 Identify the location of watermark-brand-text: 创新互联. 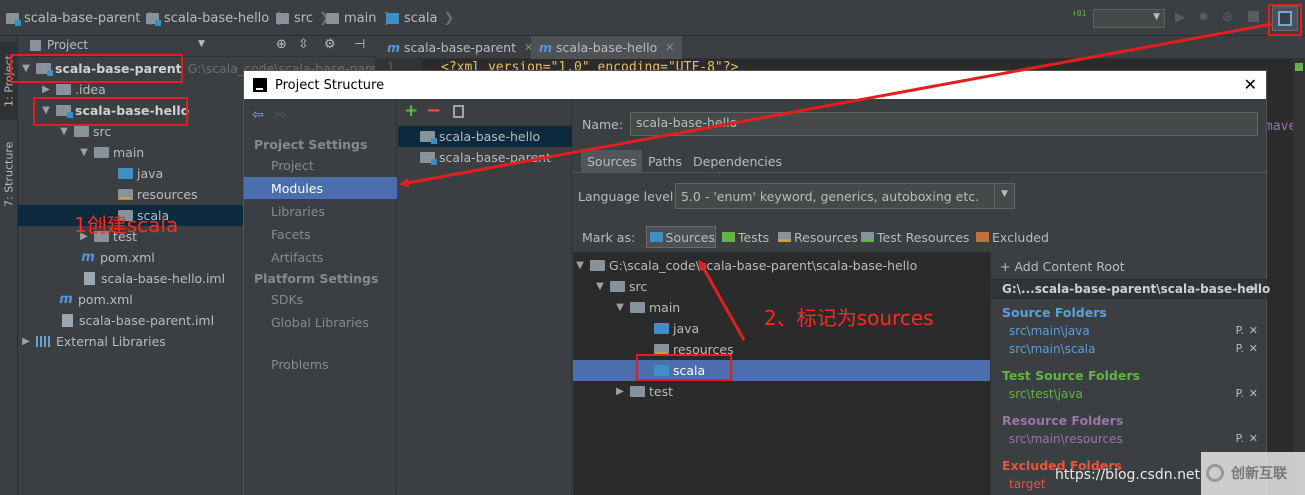
(1259, 474).